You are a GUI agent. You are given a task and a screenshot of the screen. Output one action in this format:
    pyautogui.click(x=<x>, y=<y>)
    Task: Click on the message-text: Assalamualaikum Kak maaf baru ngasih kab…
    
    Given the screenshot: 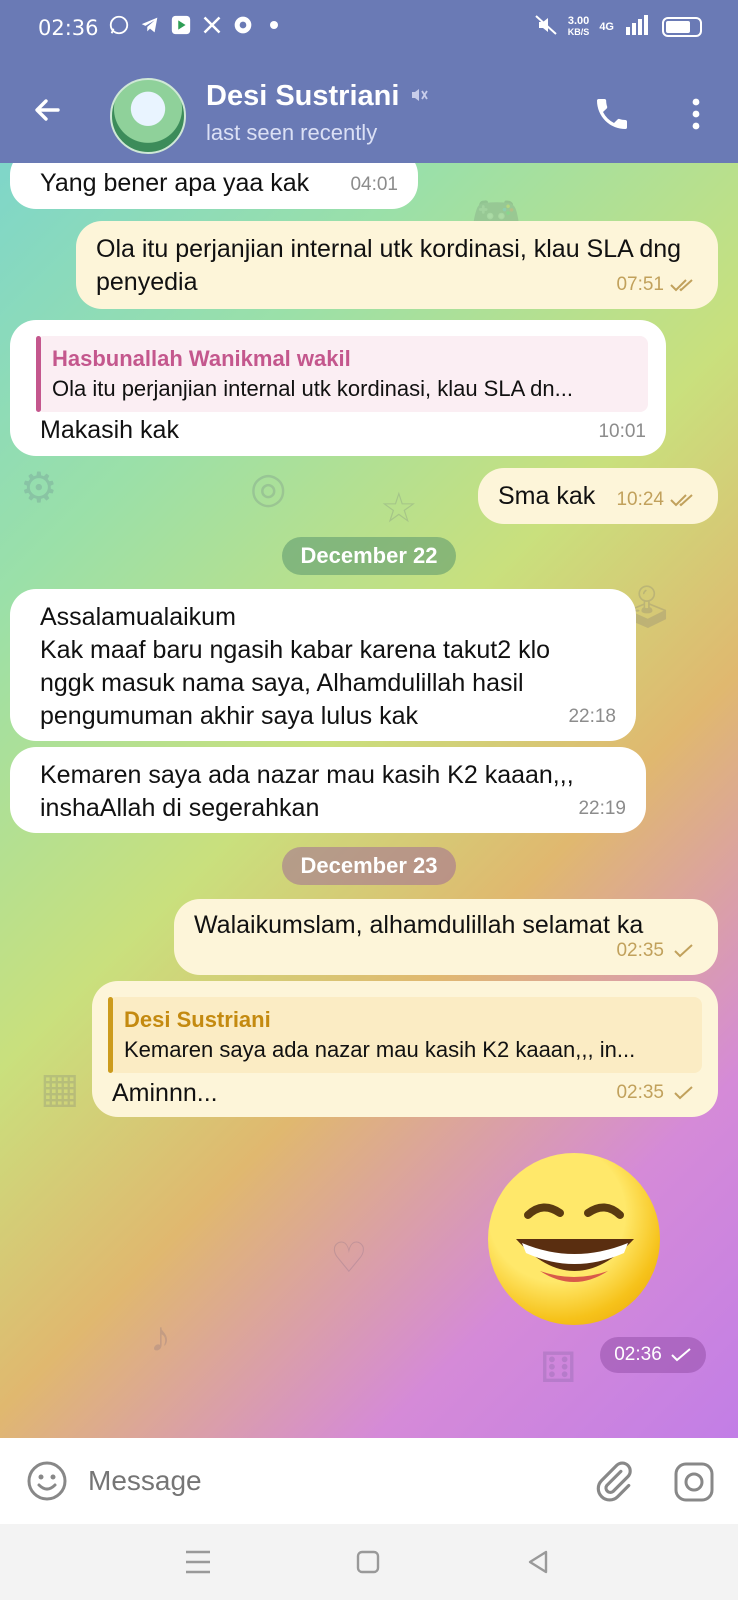 What is the action you would take?
    pyautogui.click(x=295, y=666)
    